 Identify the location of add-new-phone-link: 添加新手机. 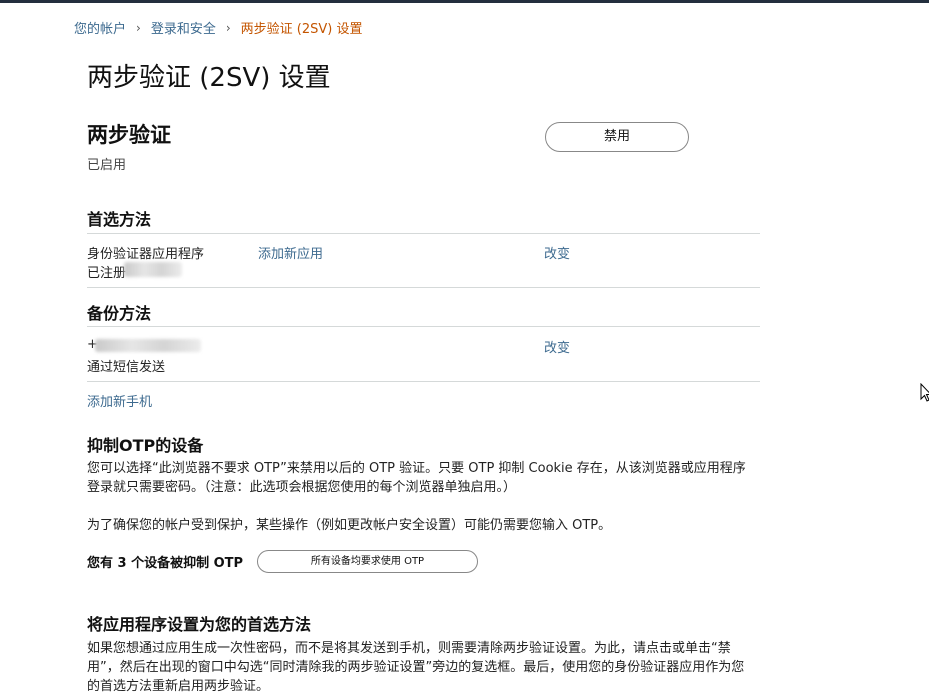
(119, 400).